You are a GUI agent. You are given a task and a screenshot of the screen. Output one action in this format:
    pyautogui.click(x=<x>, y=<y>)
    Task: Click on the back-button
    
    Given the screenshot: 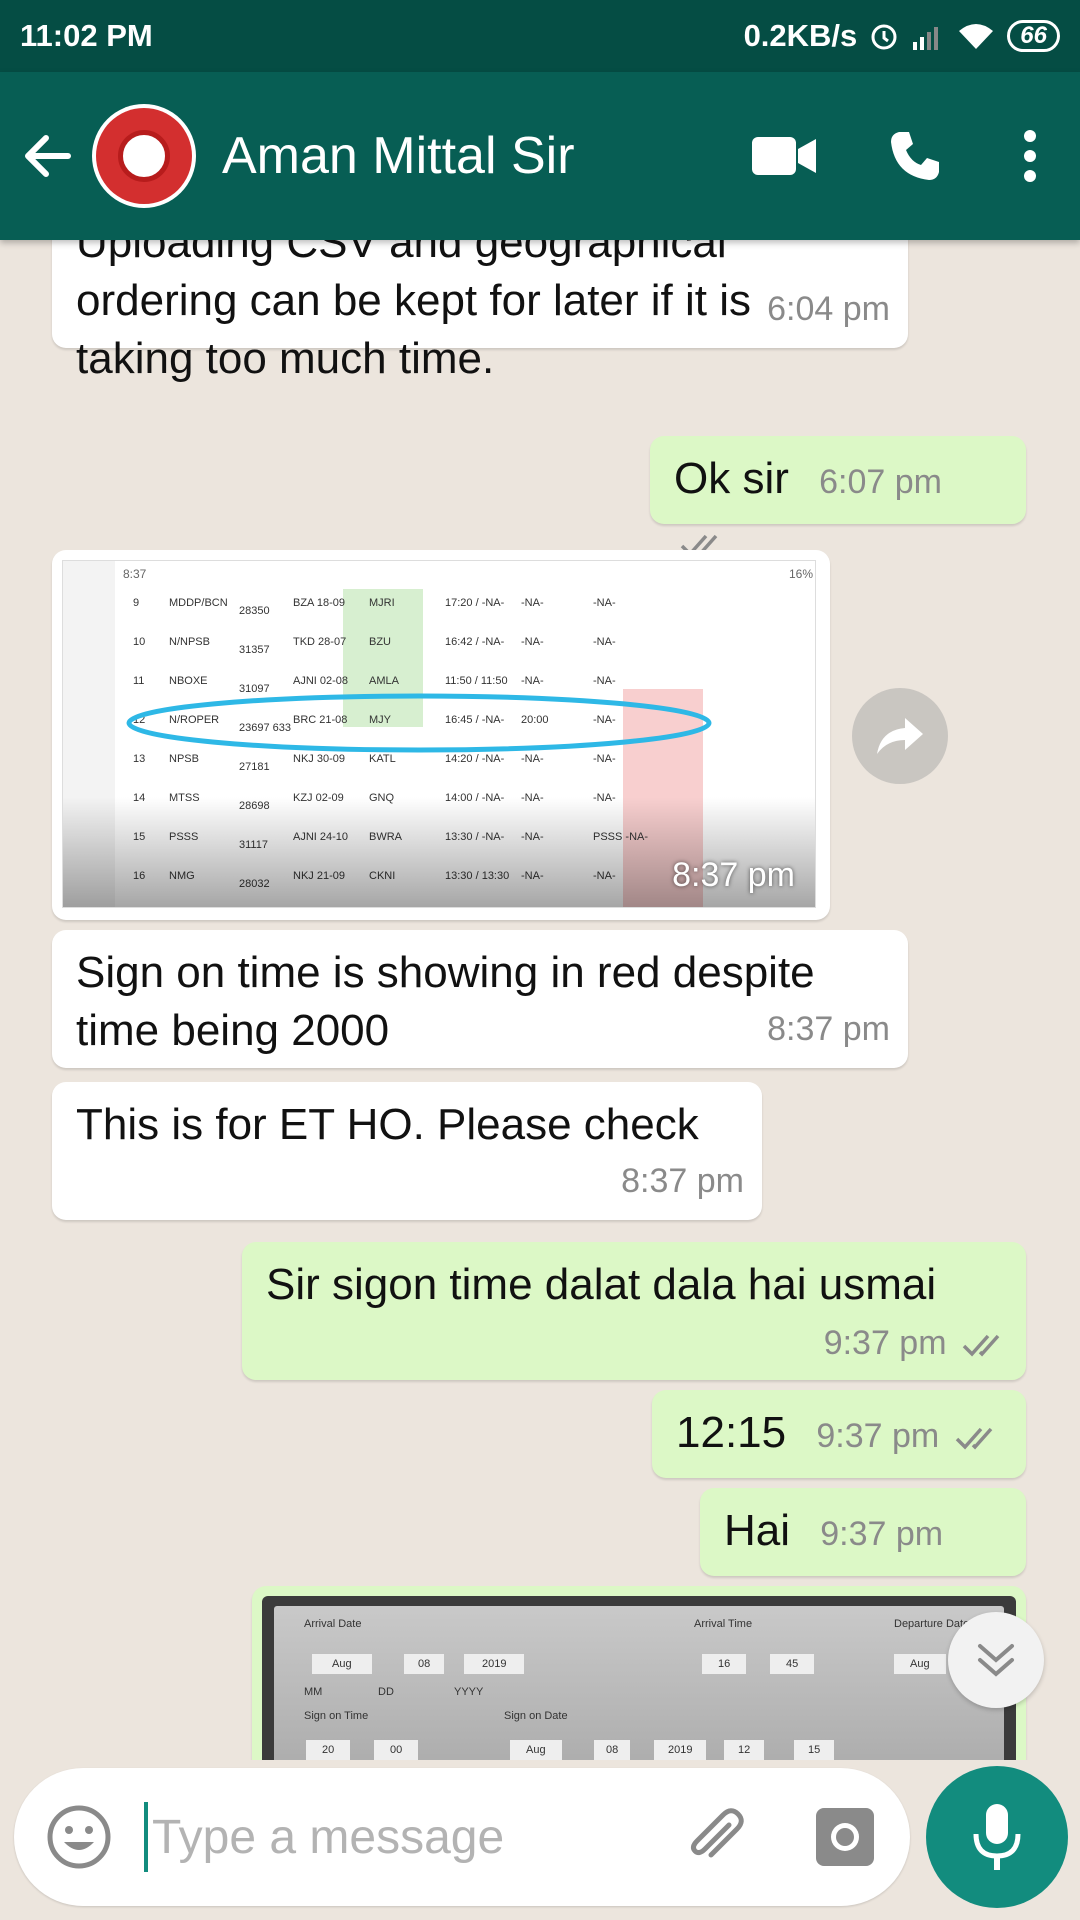 What is the action you would take?
    pyautogui.click(x=55, y=156)
    